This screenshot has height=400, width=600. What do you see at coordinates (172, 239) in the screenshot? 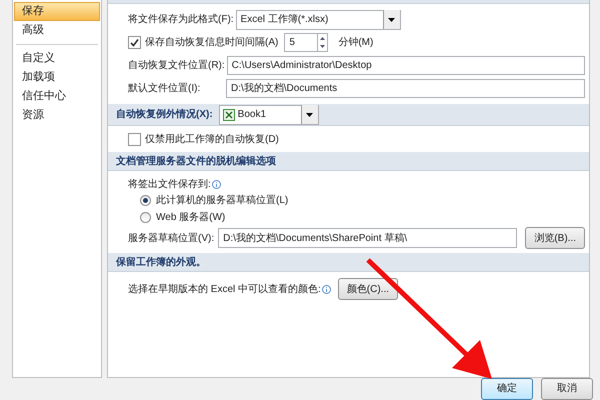
I see `field-label: 服务器草稿位置(V):` at bounding box center [172, 239].